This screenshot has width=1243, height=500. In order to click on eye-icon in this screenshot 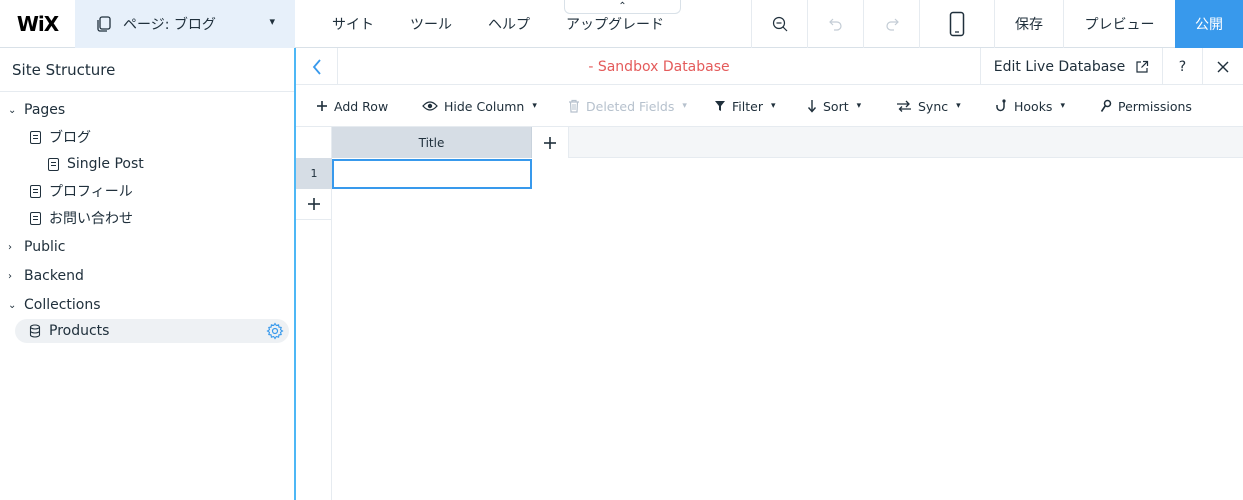, I will do `click(430, 106)`.